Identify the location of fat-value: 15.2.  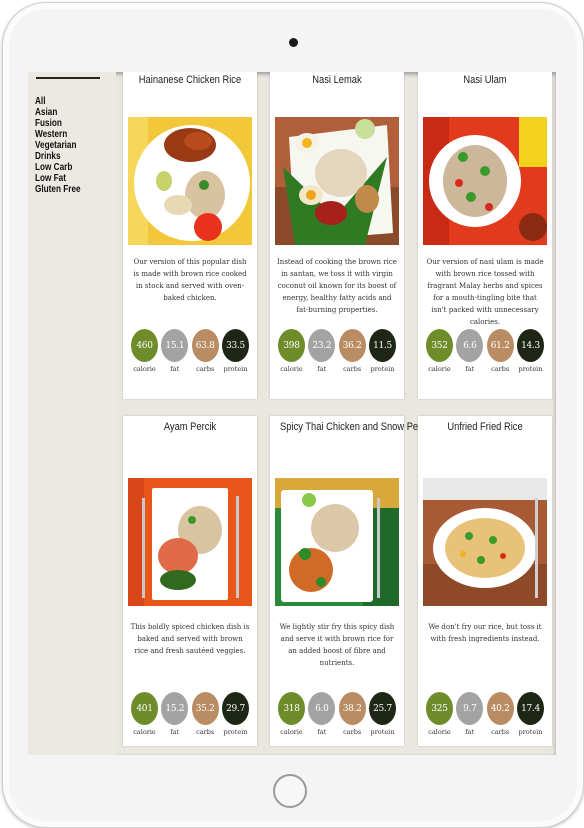
(175, 708).